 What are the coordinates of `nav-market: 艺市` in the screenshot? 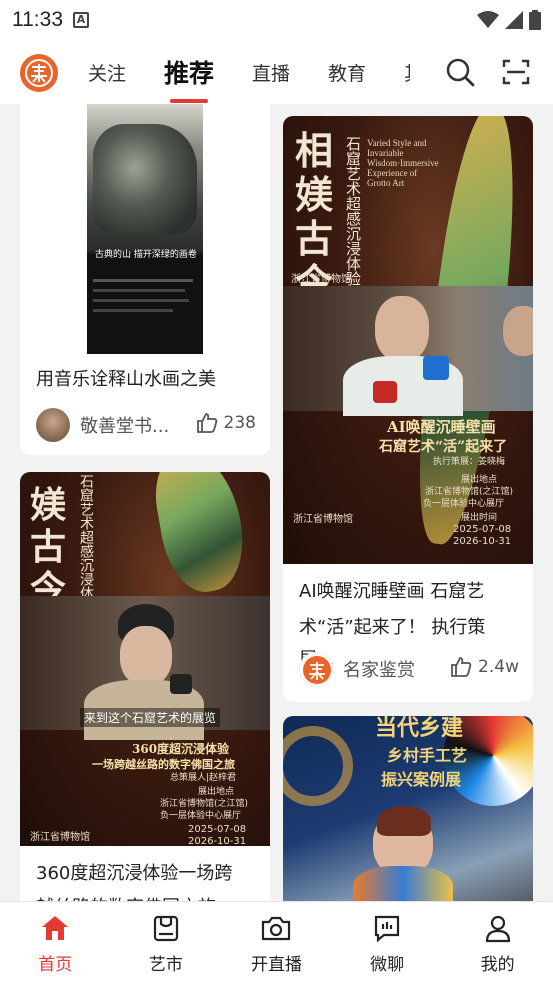 It's located at (166, 943).